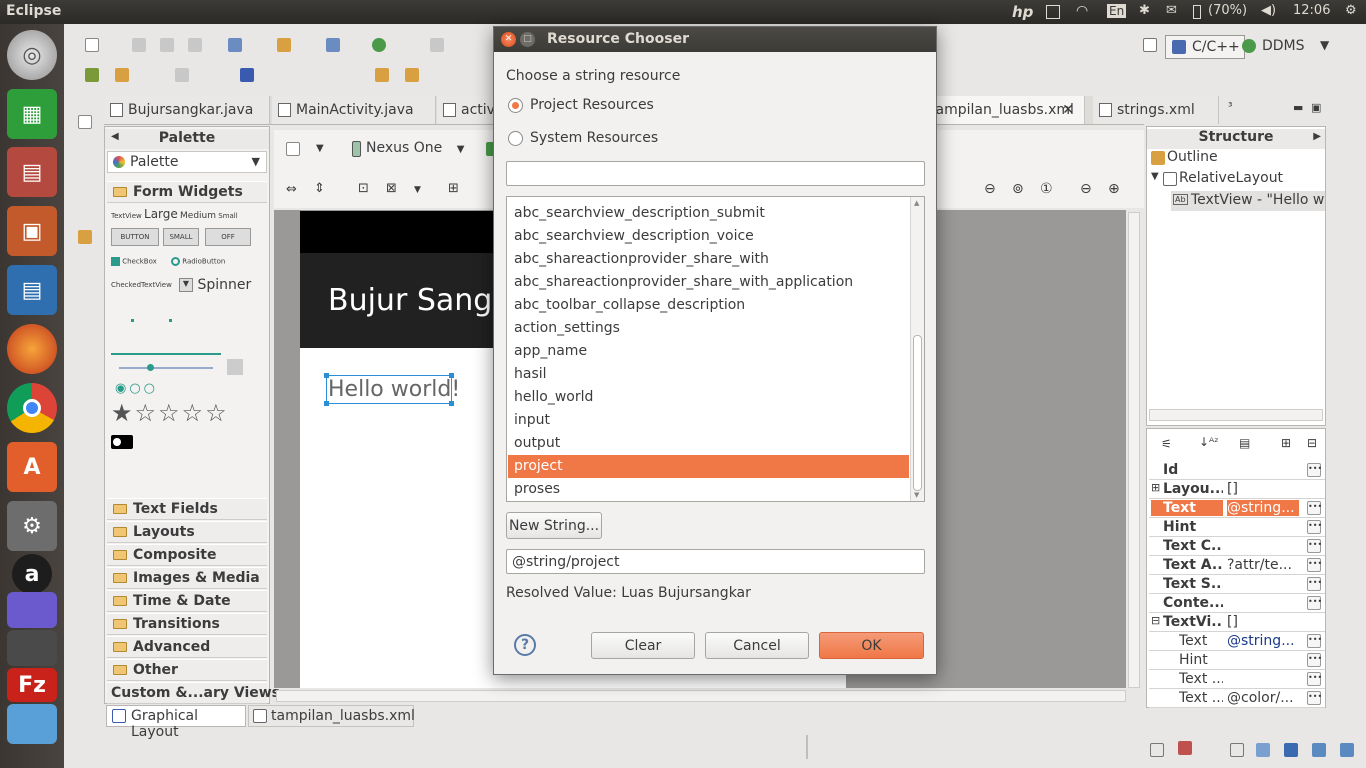 Image resolution: width=1366 pixels, height=768 pixels. What do you see at coordinates (1046, 189) in the screenshot?
I see `zoom-100-icon: ①` at bounding box center [1046, 189].